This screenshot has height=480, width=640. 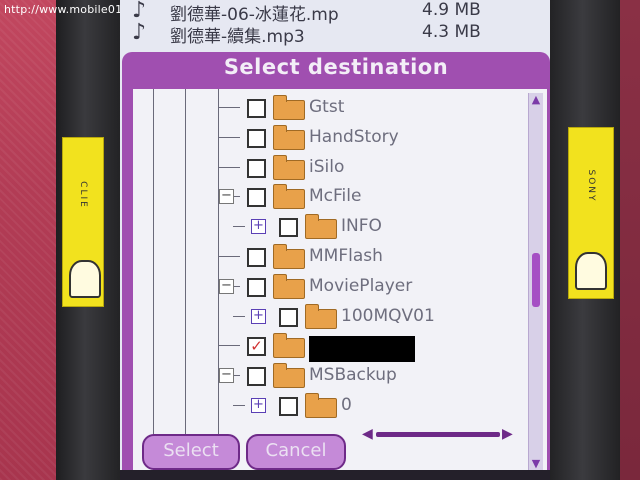 I want to click on file-size: 4.3 MB, so click(x=451, y=32).